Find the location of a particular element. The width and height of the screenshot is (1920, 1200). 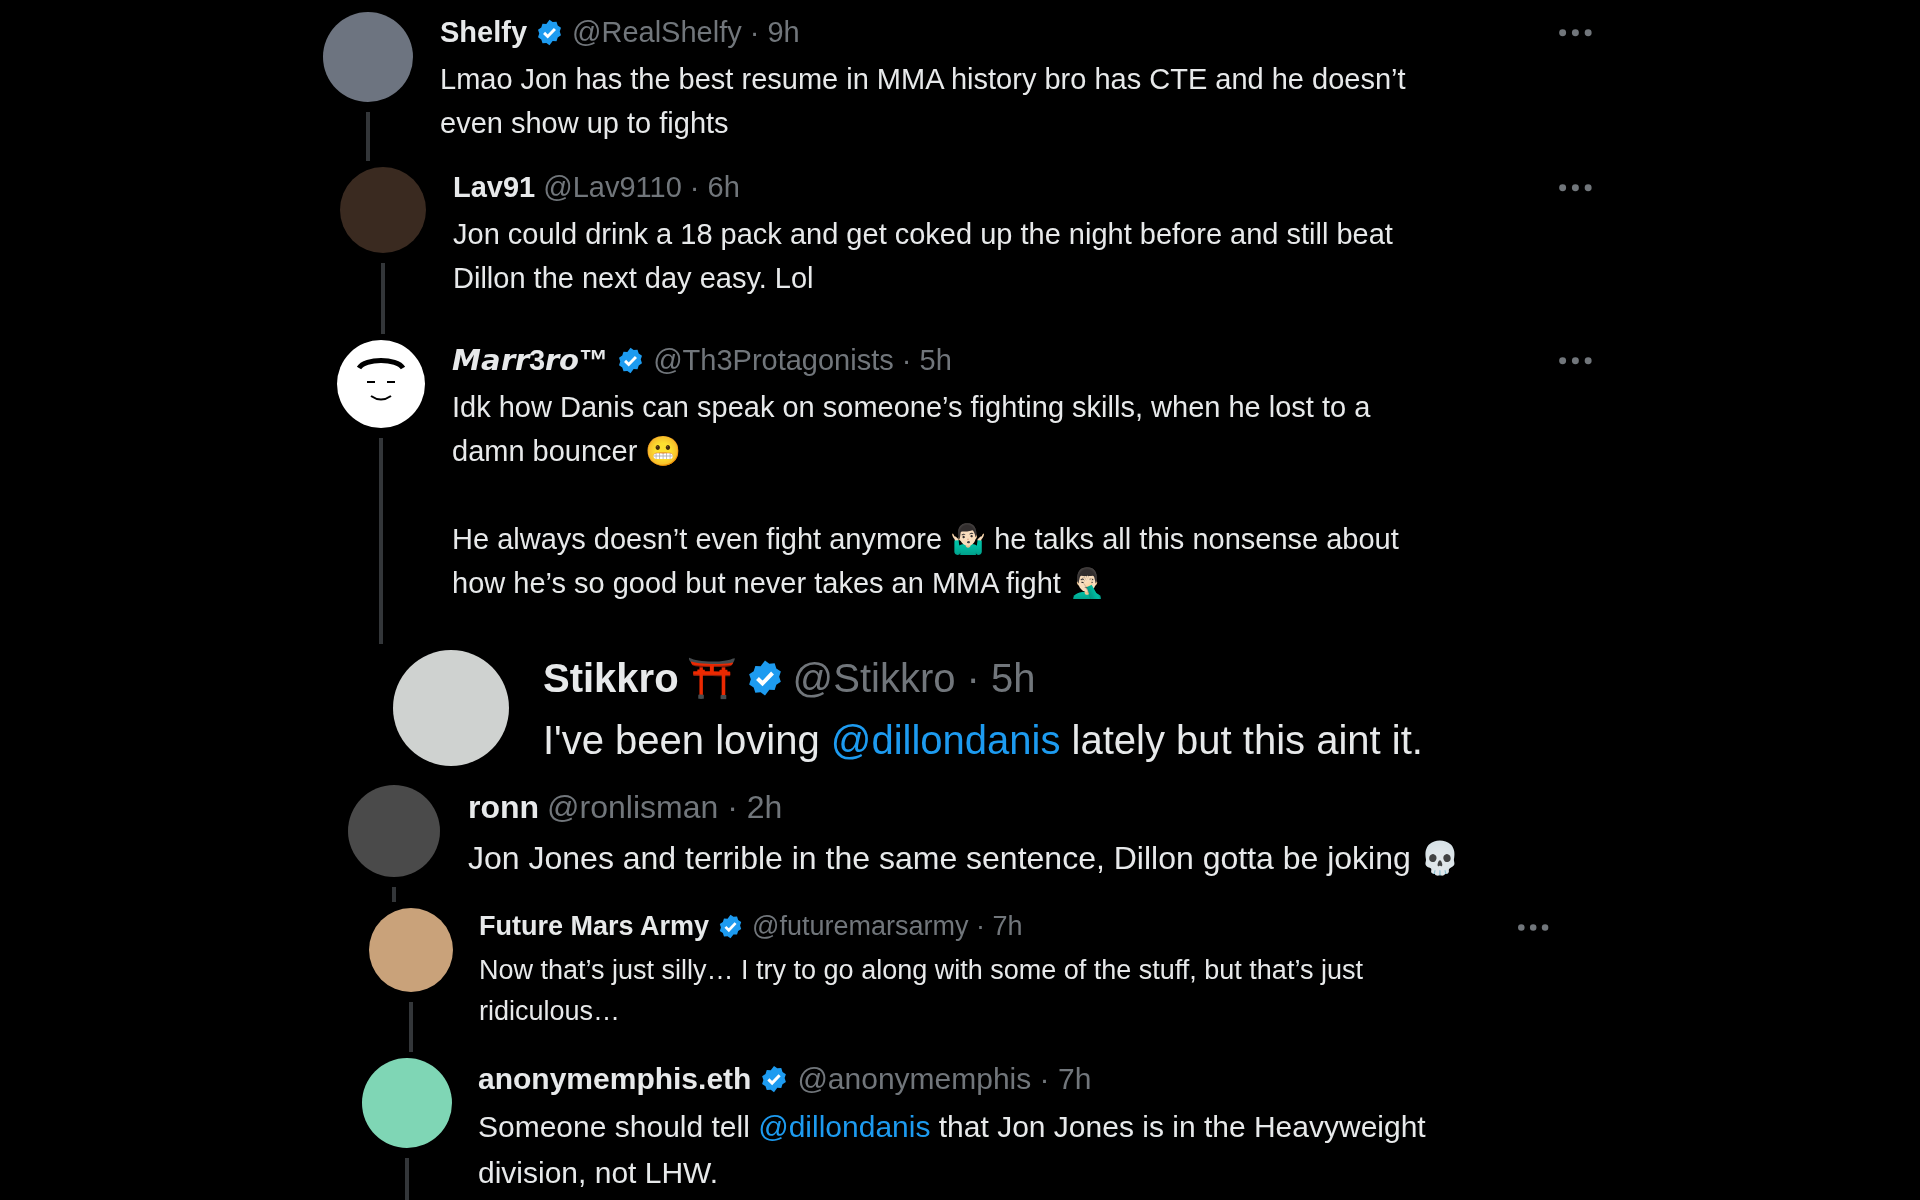

handle-and-time: @Th3Protagonists · 5h is located at coordinates (802, 360).